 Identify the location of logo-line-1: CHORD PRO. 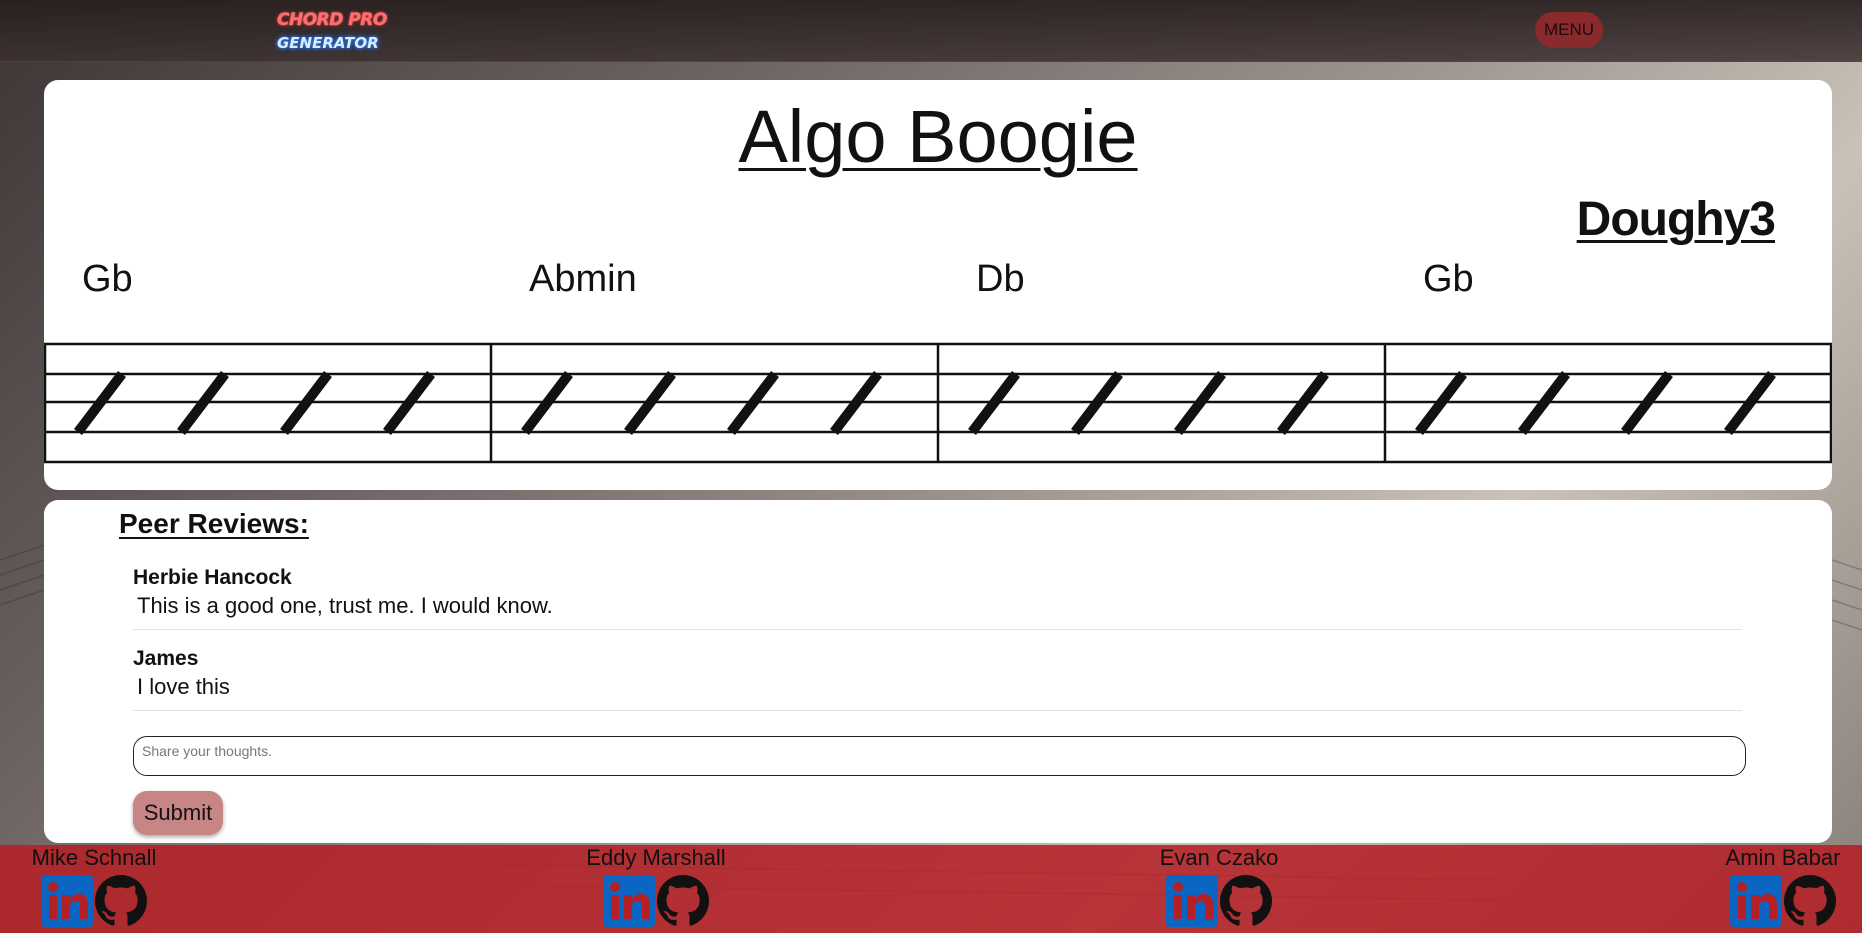
(332, 20).